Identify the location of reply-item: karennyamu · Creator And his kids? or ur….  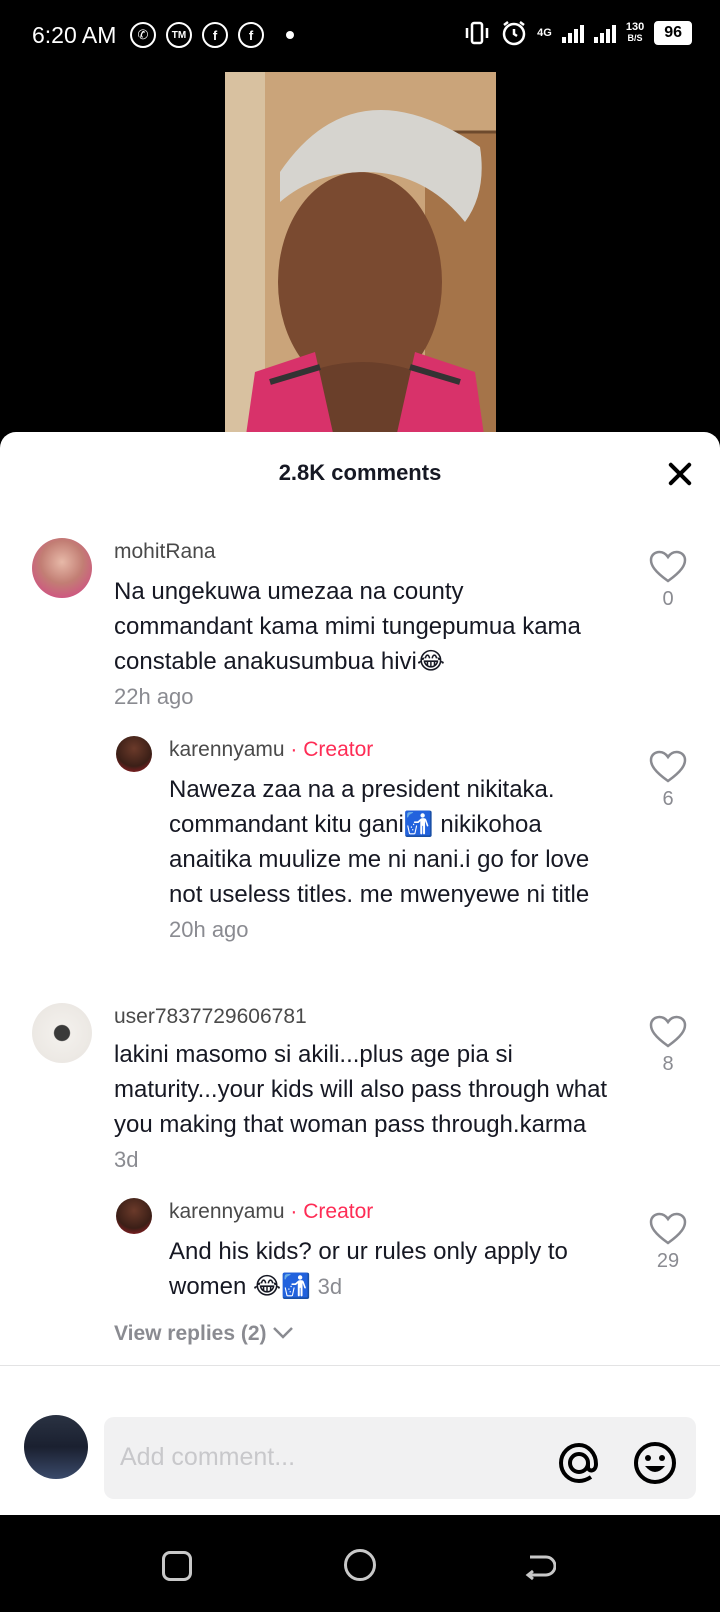
(360, 1254).